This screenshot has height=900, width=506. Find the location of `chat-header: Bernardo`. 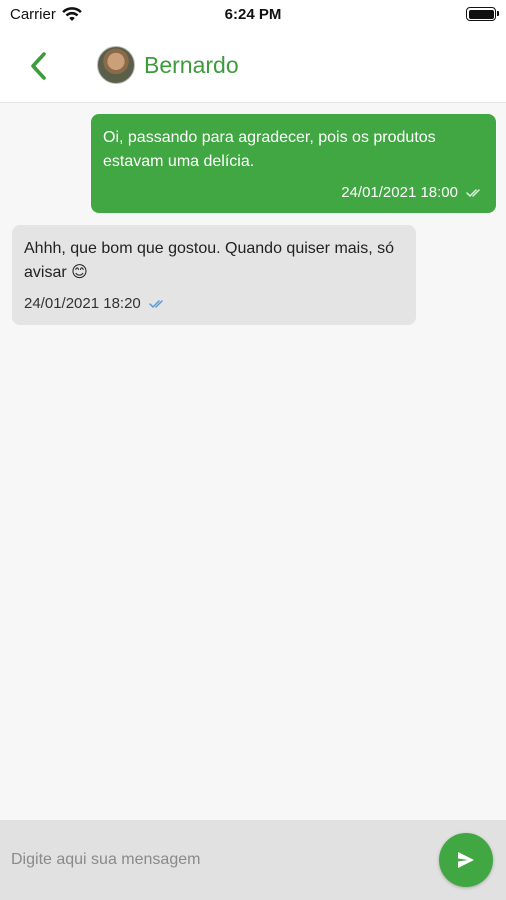

chat-header: Bernardo is located at coordinates (253, 66).